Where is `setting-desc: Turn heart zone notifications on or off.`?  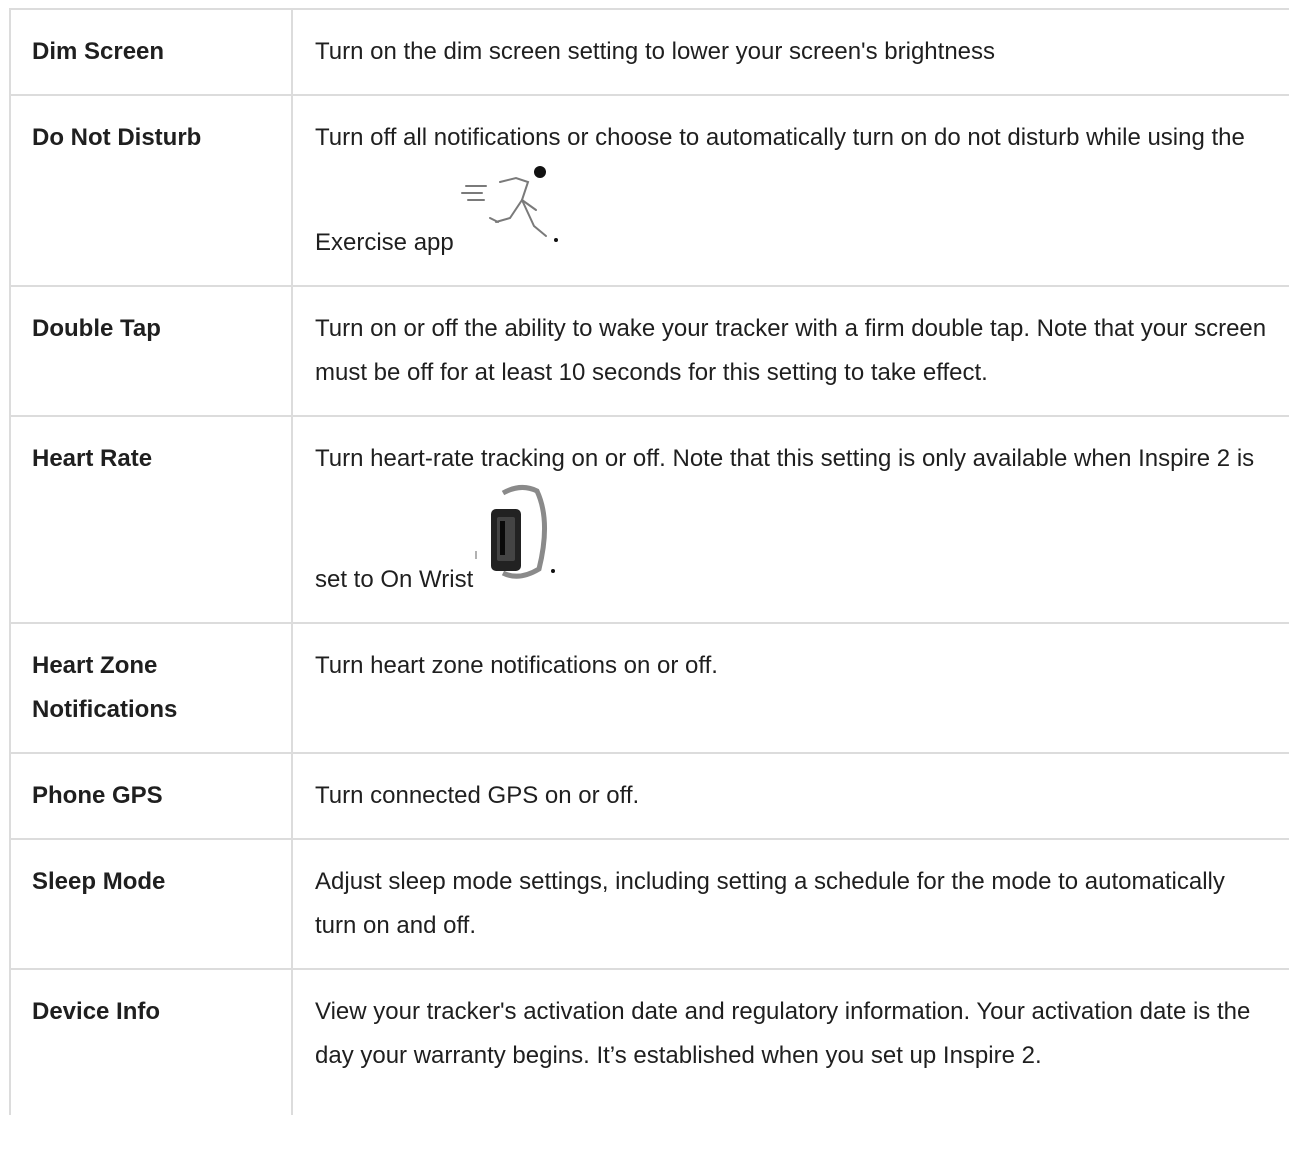
setting-desc: Turn heart zone notifications on or off. is located at coordinates (516, 665).